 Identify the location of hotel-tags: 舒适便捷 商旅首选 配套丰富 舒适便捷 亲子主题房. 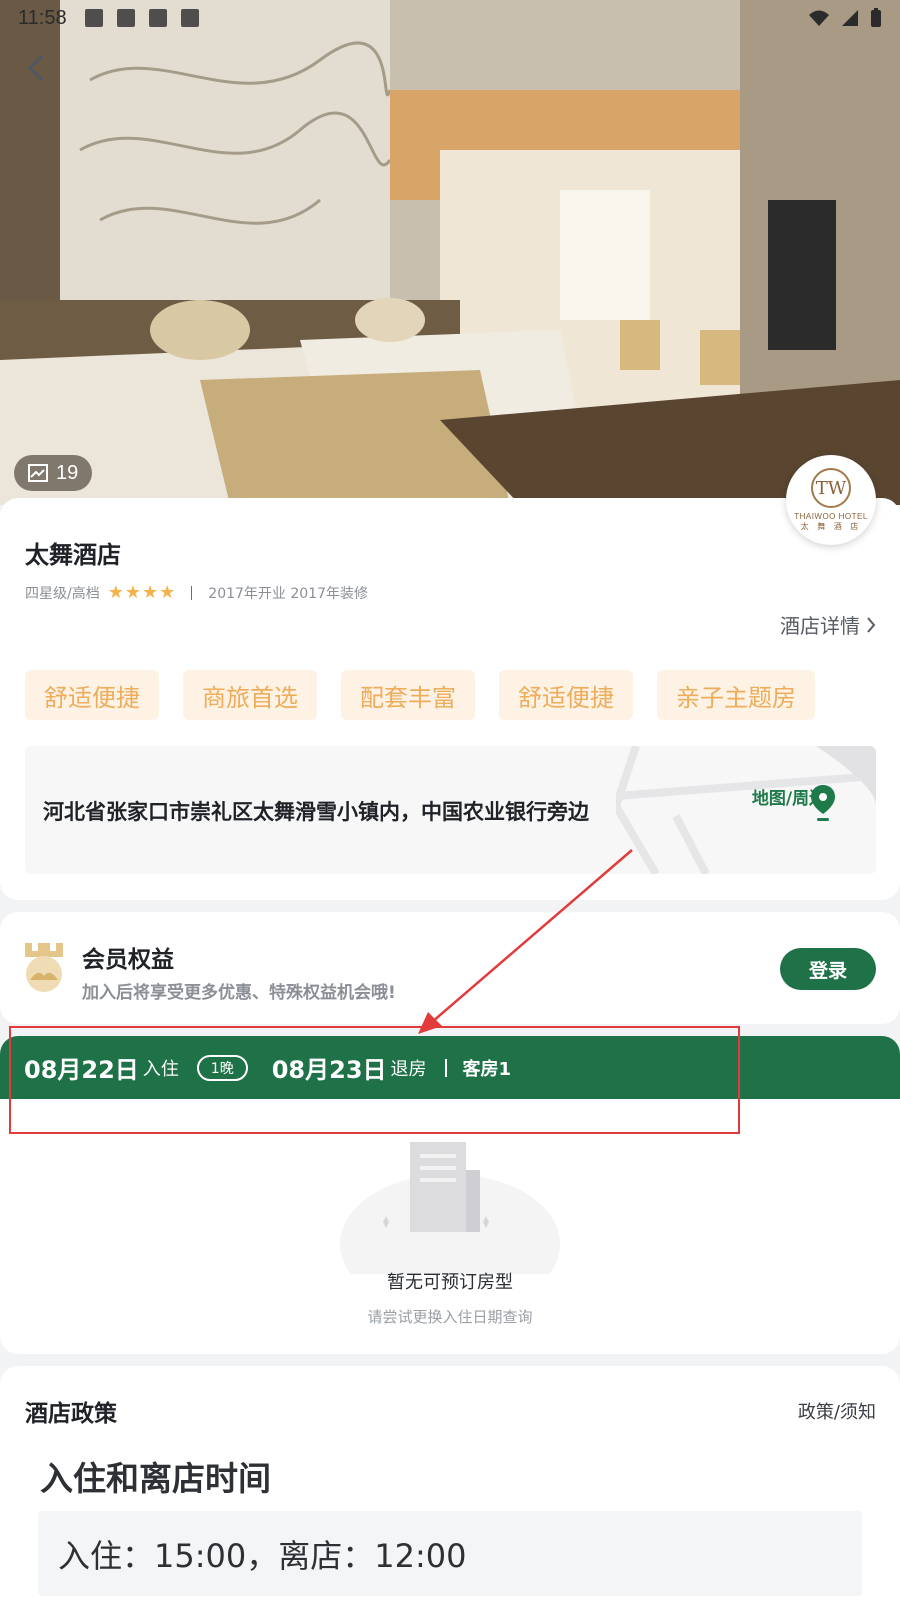
(420, 695).